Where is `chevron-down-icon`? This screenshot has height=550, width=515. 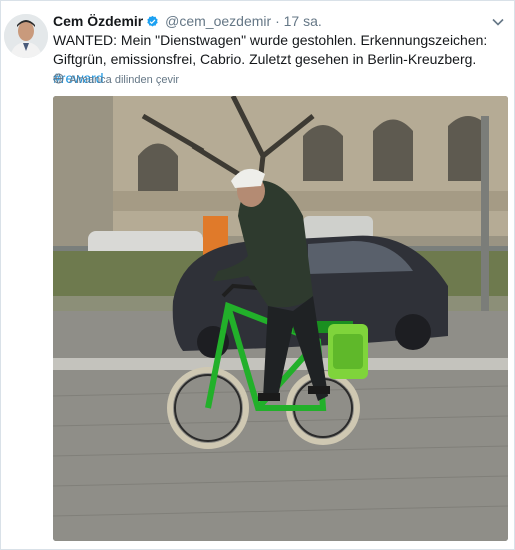
chevron-down-icon is located at coordinates (498, 22).